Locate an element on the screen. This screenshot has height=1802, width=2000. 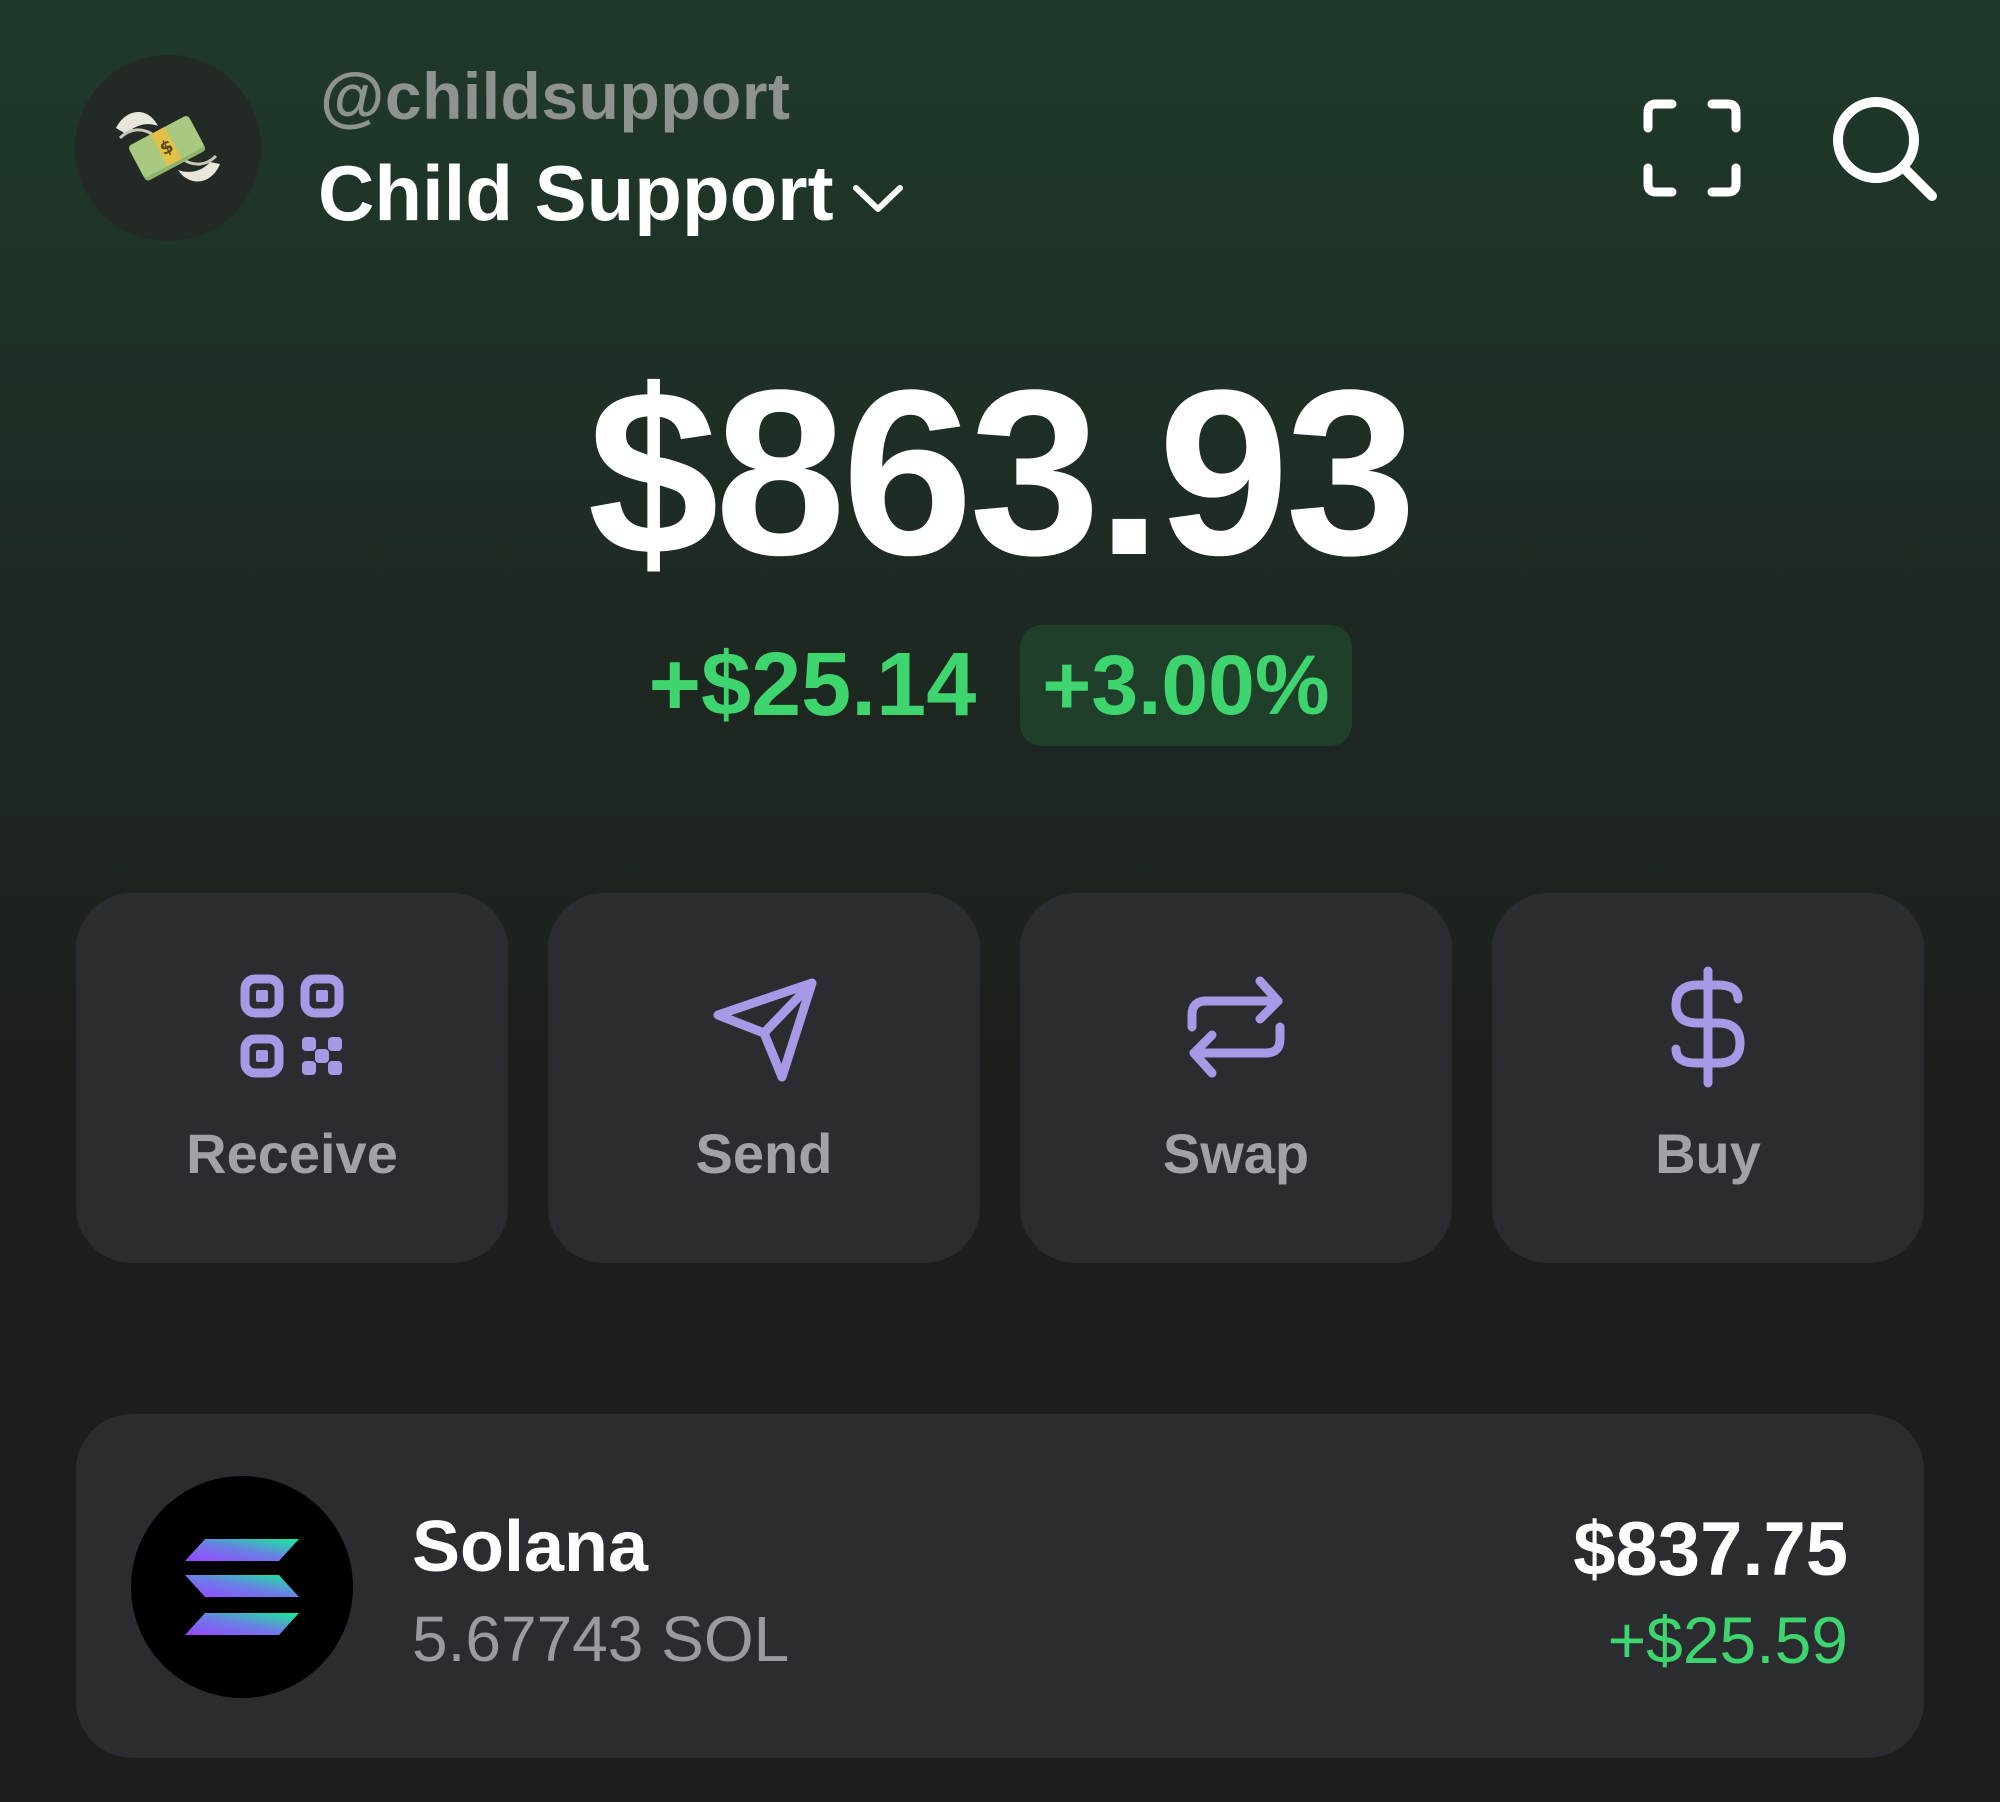
balance-change-row: +$25.14 +3.00% is located at coordinates (1000, 685).